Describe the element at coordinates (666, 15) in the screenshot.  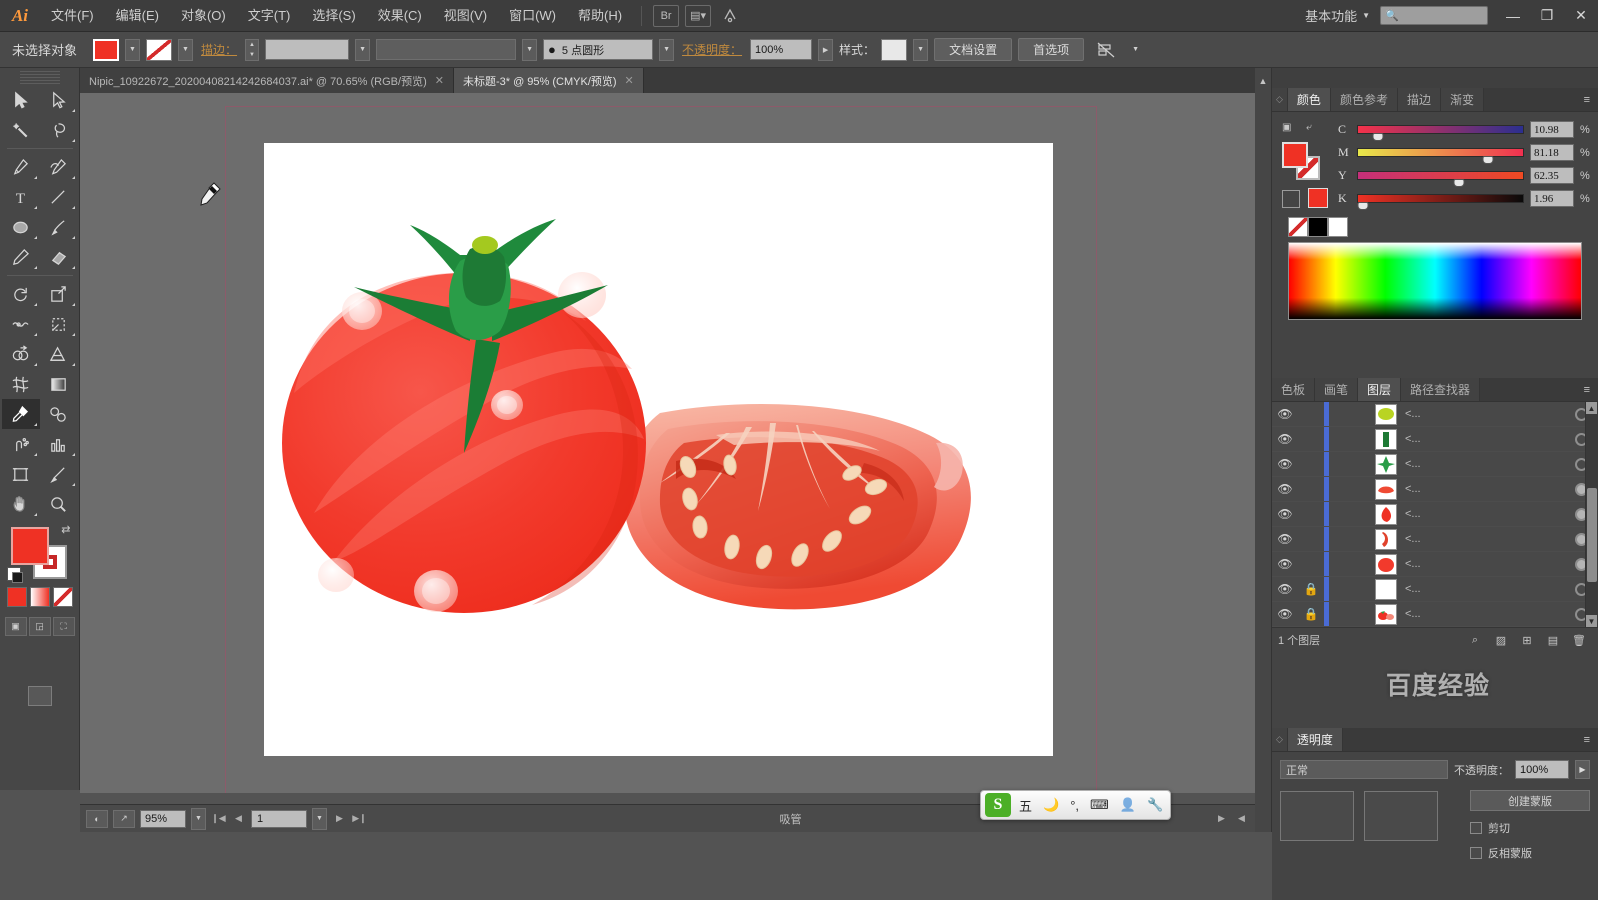
I see `bridge-icon: Br` at that location.